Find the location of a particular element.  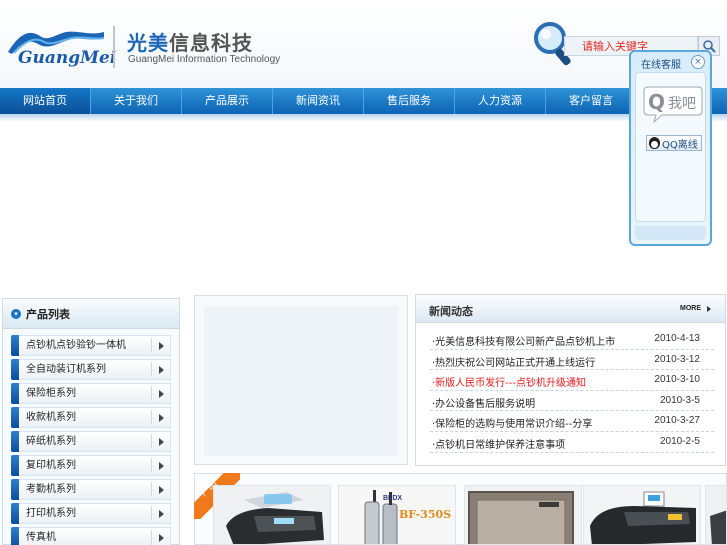

news-item-title: ·新版人民币发行---点钞机升级通知 is located at coordinates (509, 384).